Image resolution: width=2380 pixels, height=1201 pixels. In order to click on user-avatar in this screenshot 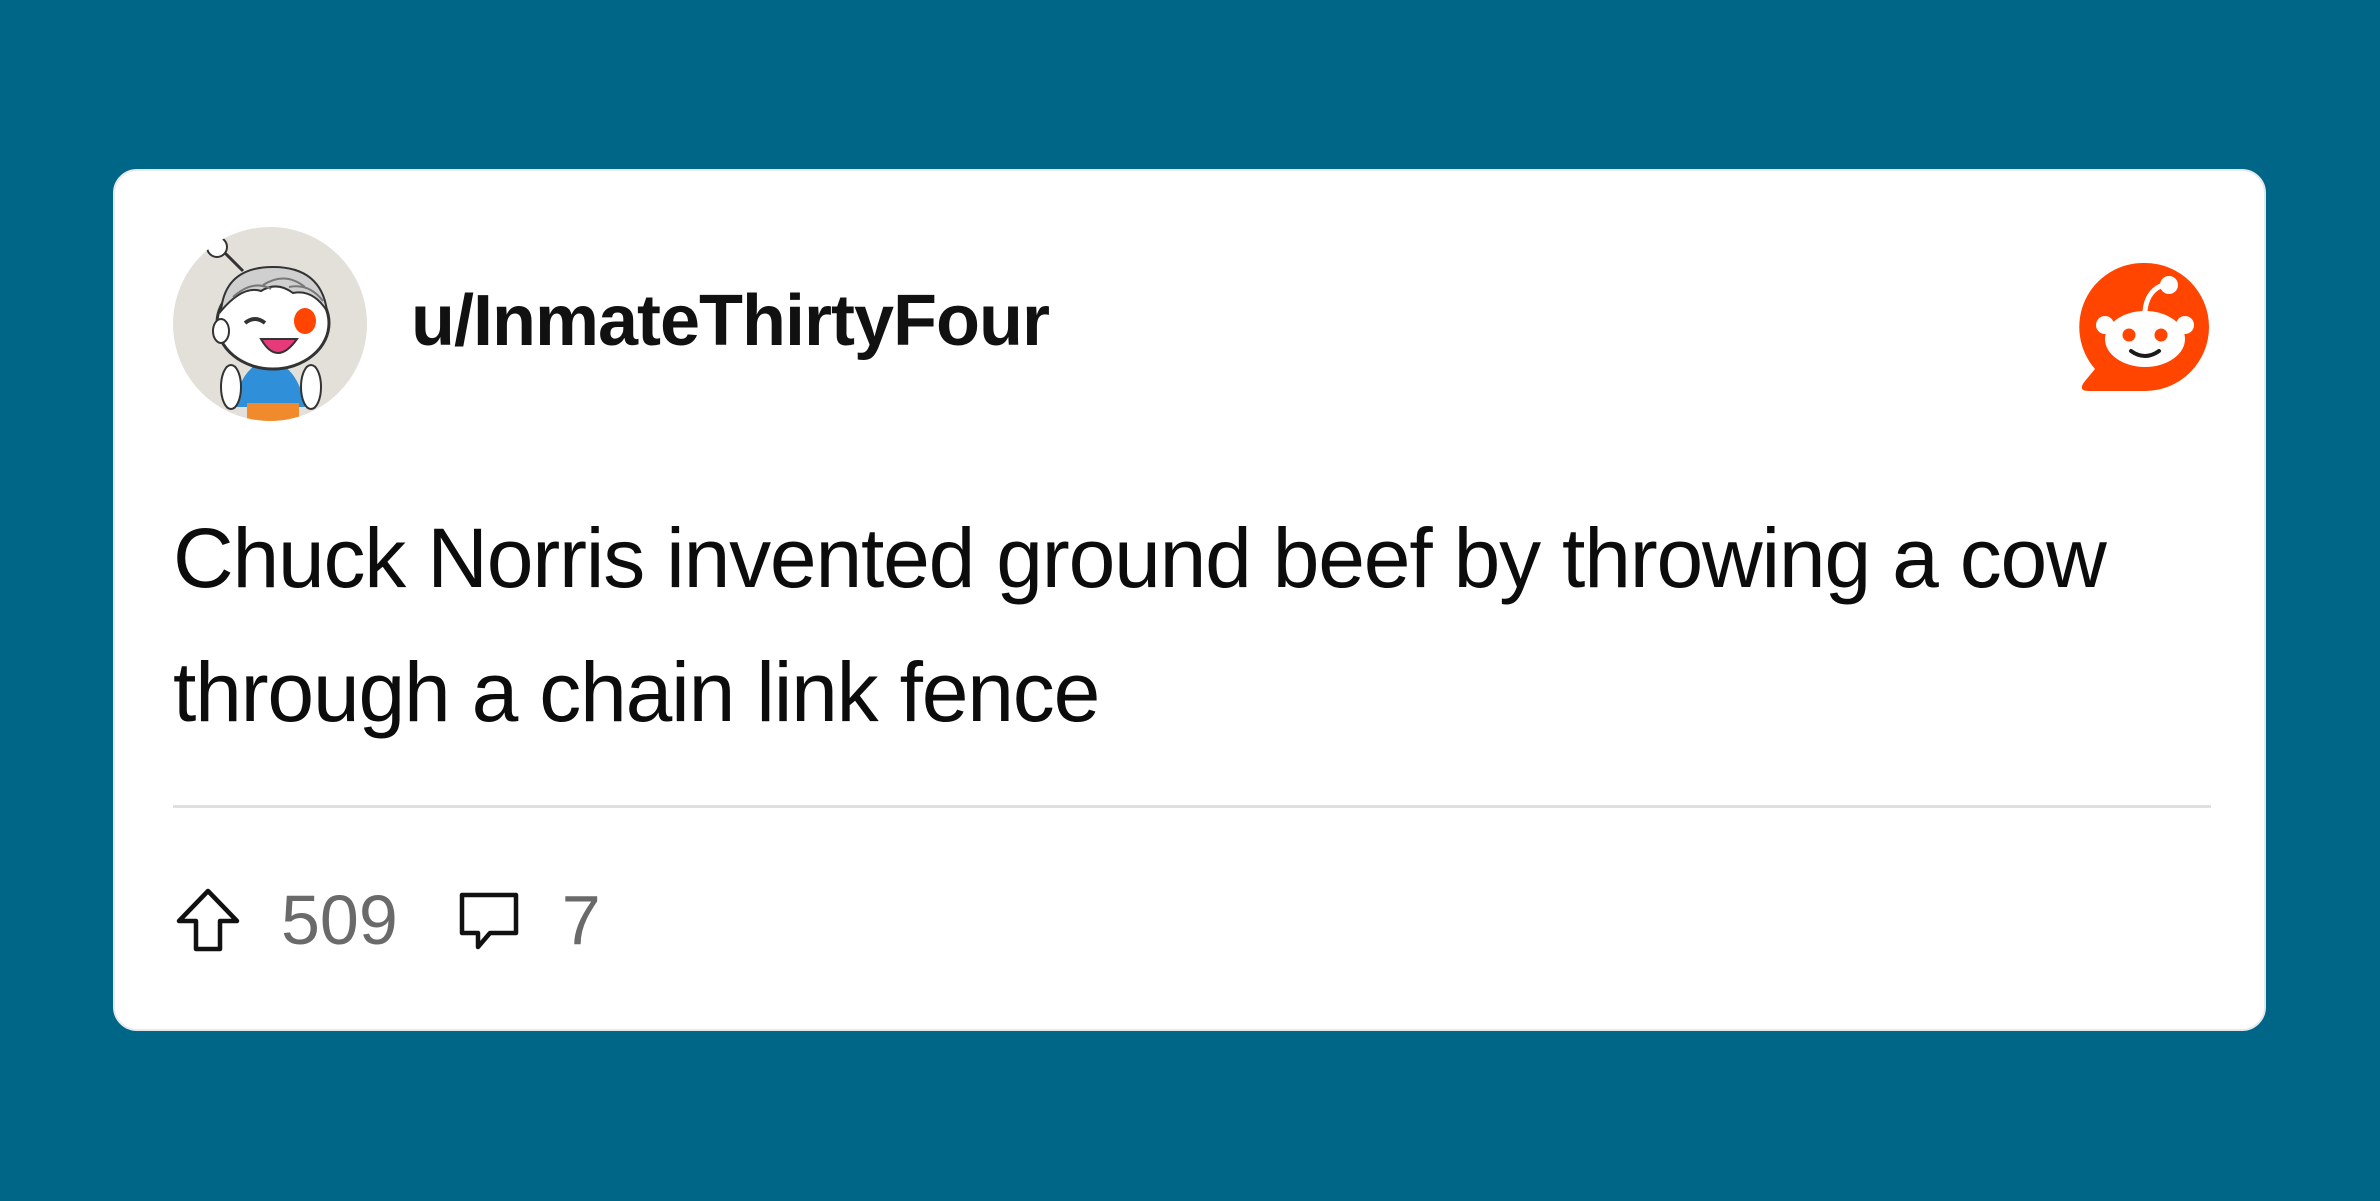, I will do `click(270, 324)`.